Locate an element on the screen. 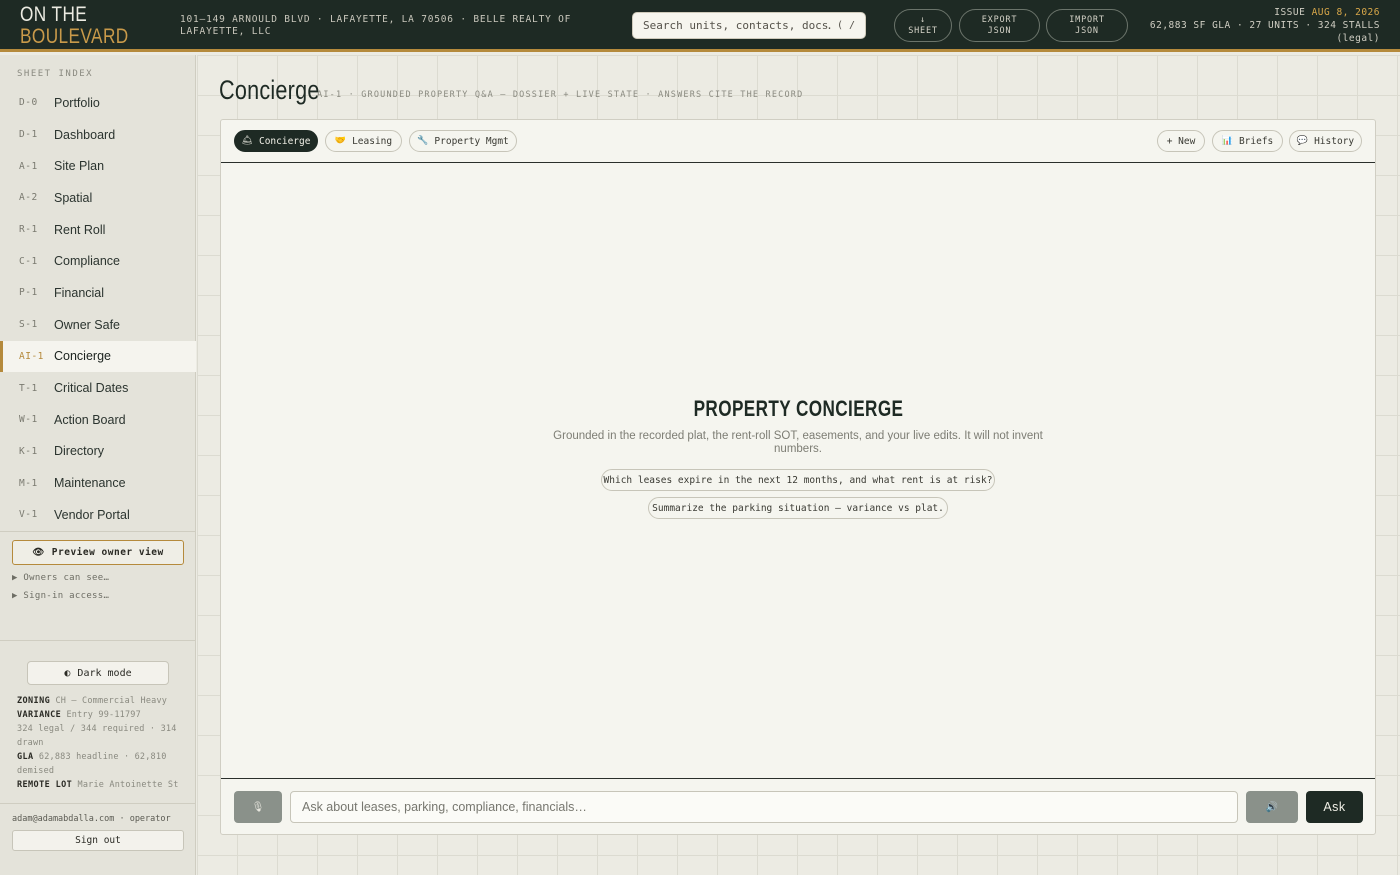 The width and height of the screenshot is (1400, 875). handshake-icon: 🤝 is located at coordinates (340, 141).